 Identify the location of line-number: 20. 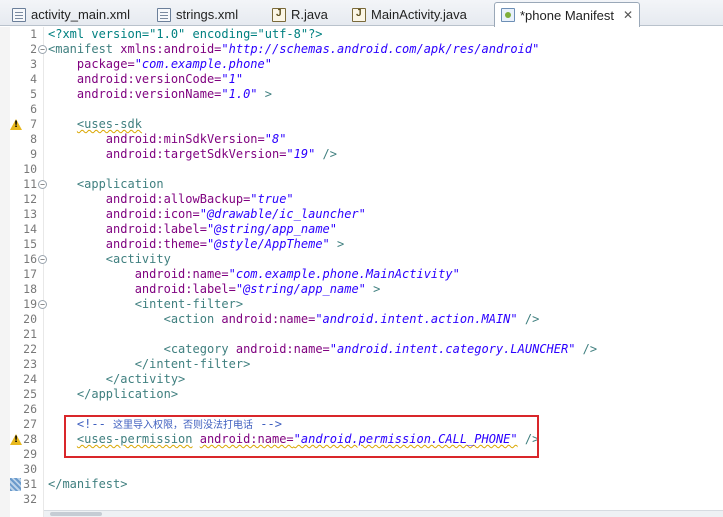
(30, 319).